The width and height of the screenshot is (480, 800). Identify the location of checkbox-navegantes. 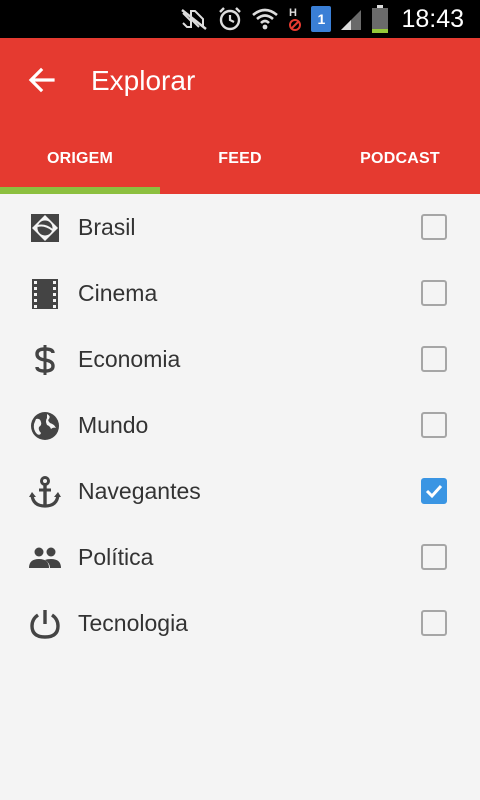
(434, 491).